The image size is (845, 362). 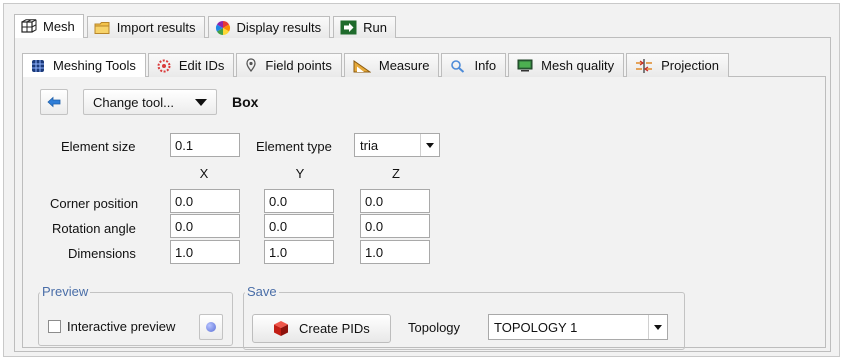 I want to click on element-type-value: tria, so click(x=369, y=145).